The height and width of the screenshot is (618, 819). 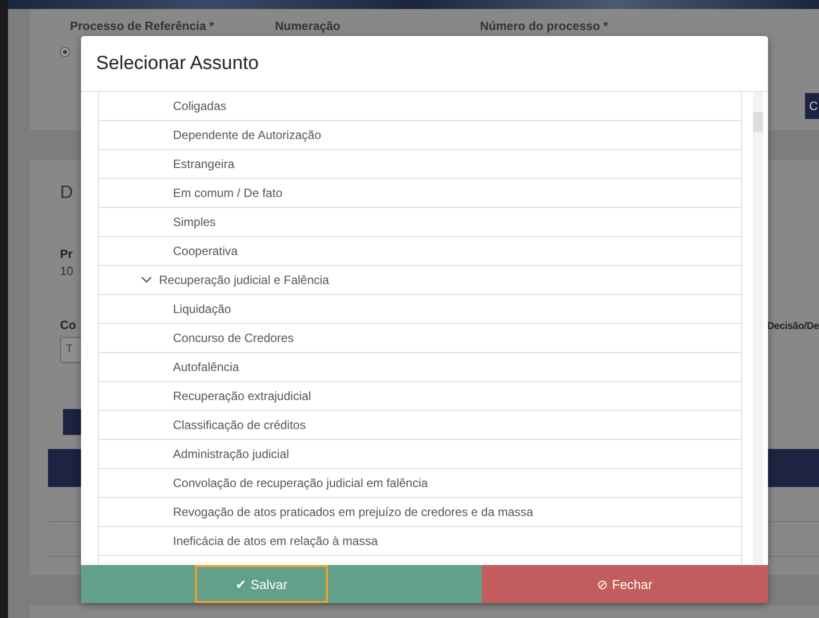 What do you see at coordinates (420, 396) in the screenshot?
I see `tree-item: Recuperação extrajudicial` at bounding box center [420, 396].